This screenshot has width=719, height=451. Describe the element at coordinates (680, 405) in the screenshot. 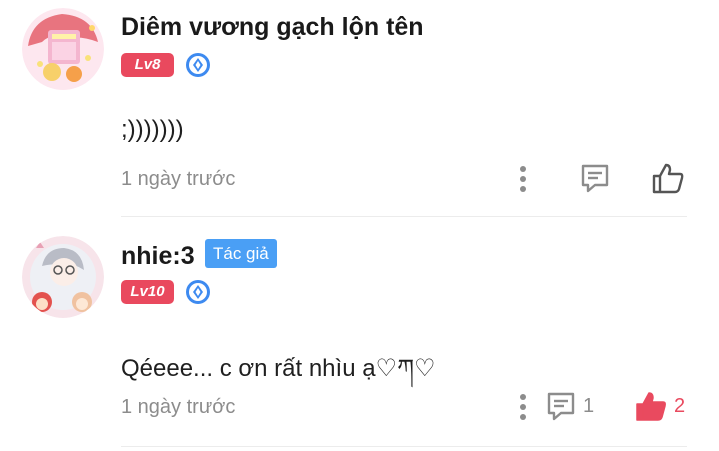

I see `like-count: 2` at that location.